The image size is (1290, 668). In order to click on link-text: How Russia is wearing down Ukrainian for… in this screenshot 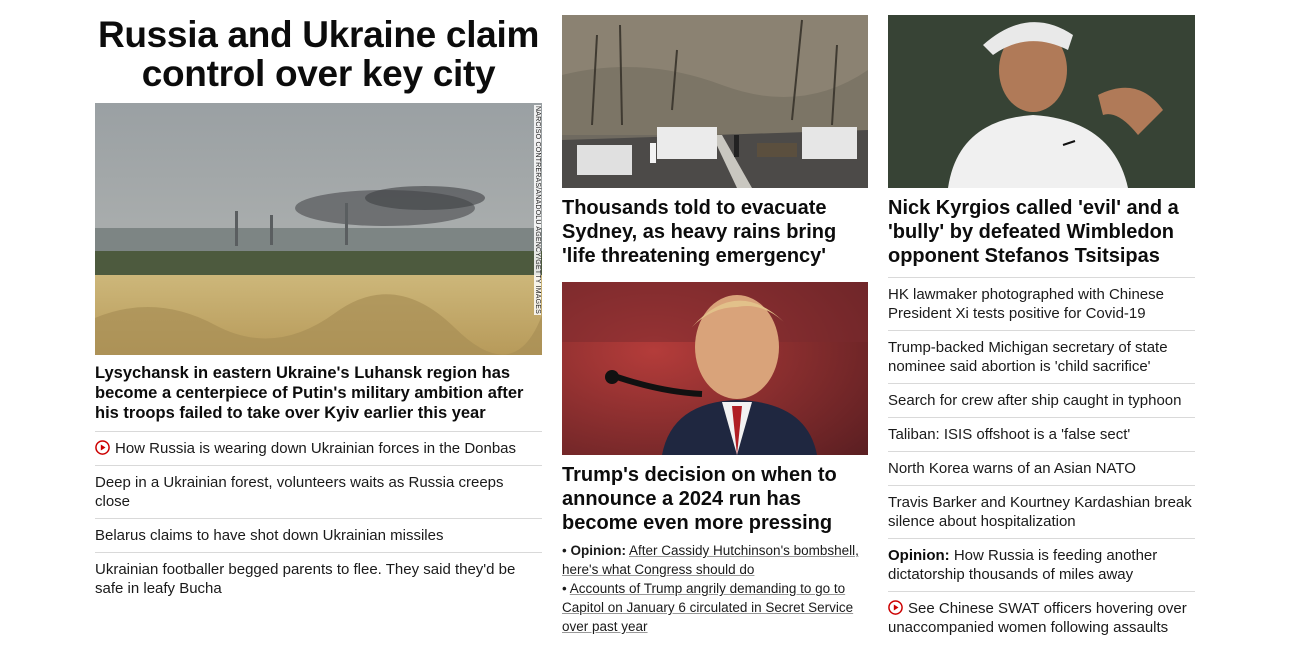, I will do `click(316, 448)`.